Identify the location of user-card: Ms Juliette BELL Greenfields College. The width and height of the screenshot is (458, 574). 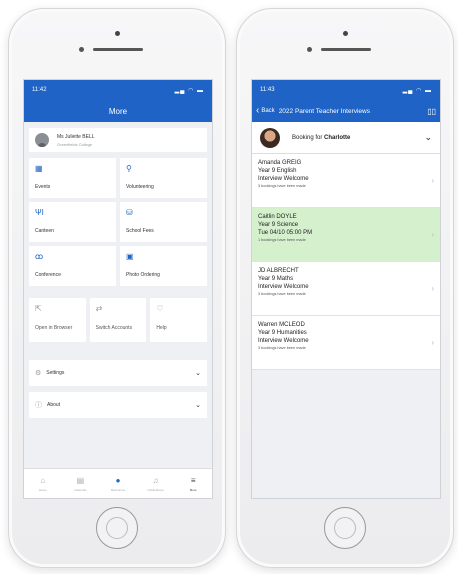
(118, 140).